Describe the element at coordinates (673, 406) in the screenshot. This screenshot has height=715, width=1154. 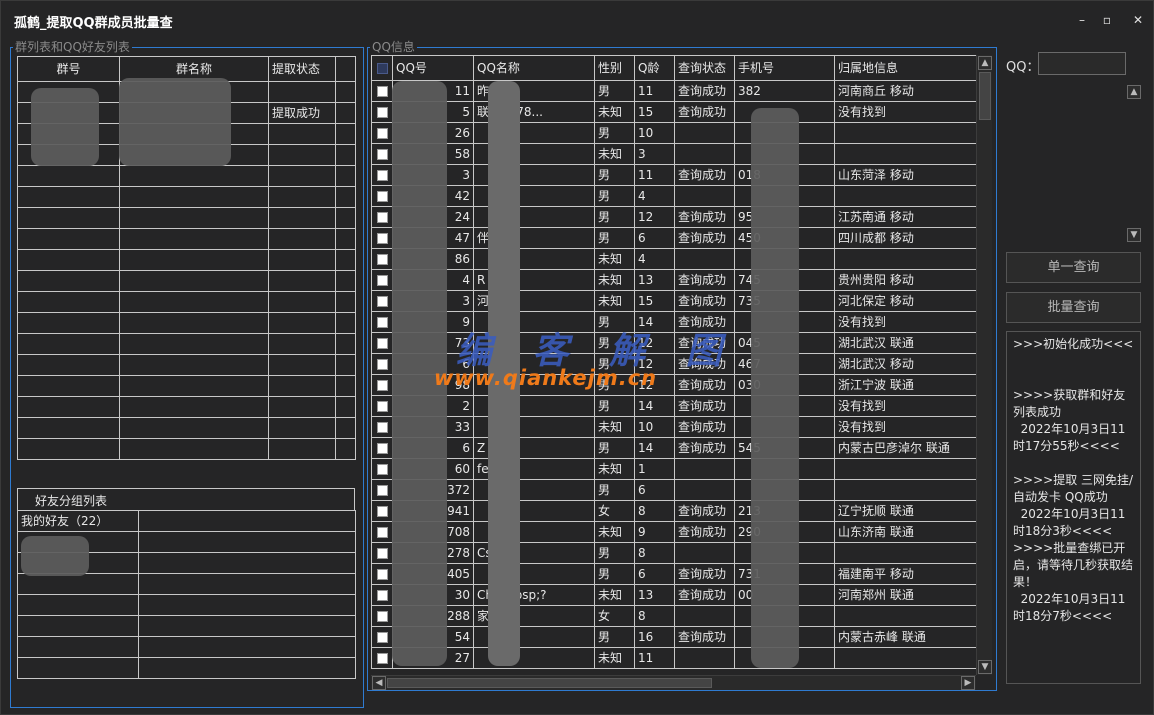
I see `table-row: 2 男 14 查询成功 没有找到` at that location.